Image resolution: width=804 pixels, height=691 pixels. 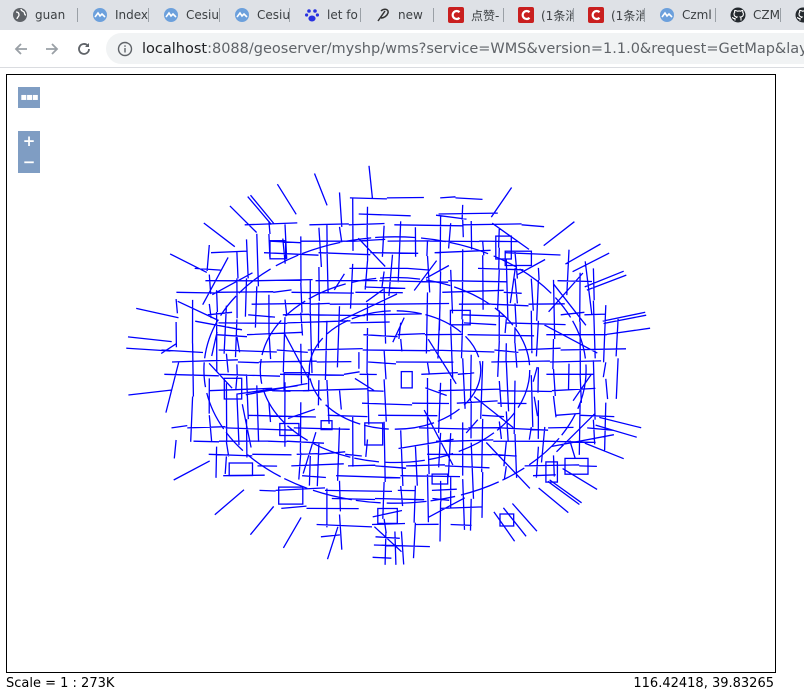 I want to click on site-info-icon, so click(x=125, y=49).